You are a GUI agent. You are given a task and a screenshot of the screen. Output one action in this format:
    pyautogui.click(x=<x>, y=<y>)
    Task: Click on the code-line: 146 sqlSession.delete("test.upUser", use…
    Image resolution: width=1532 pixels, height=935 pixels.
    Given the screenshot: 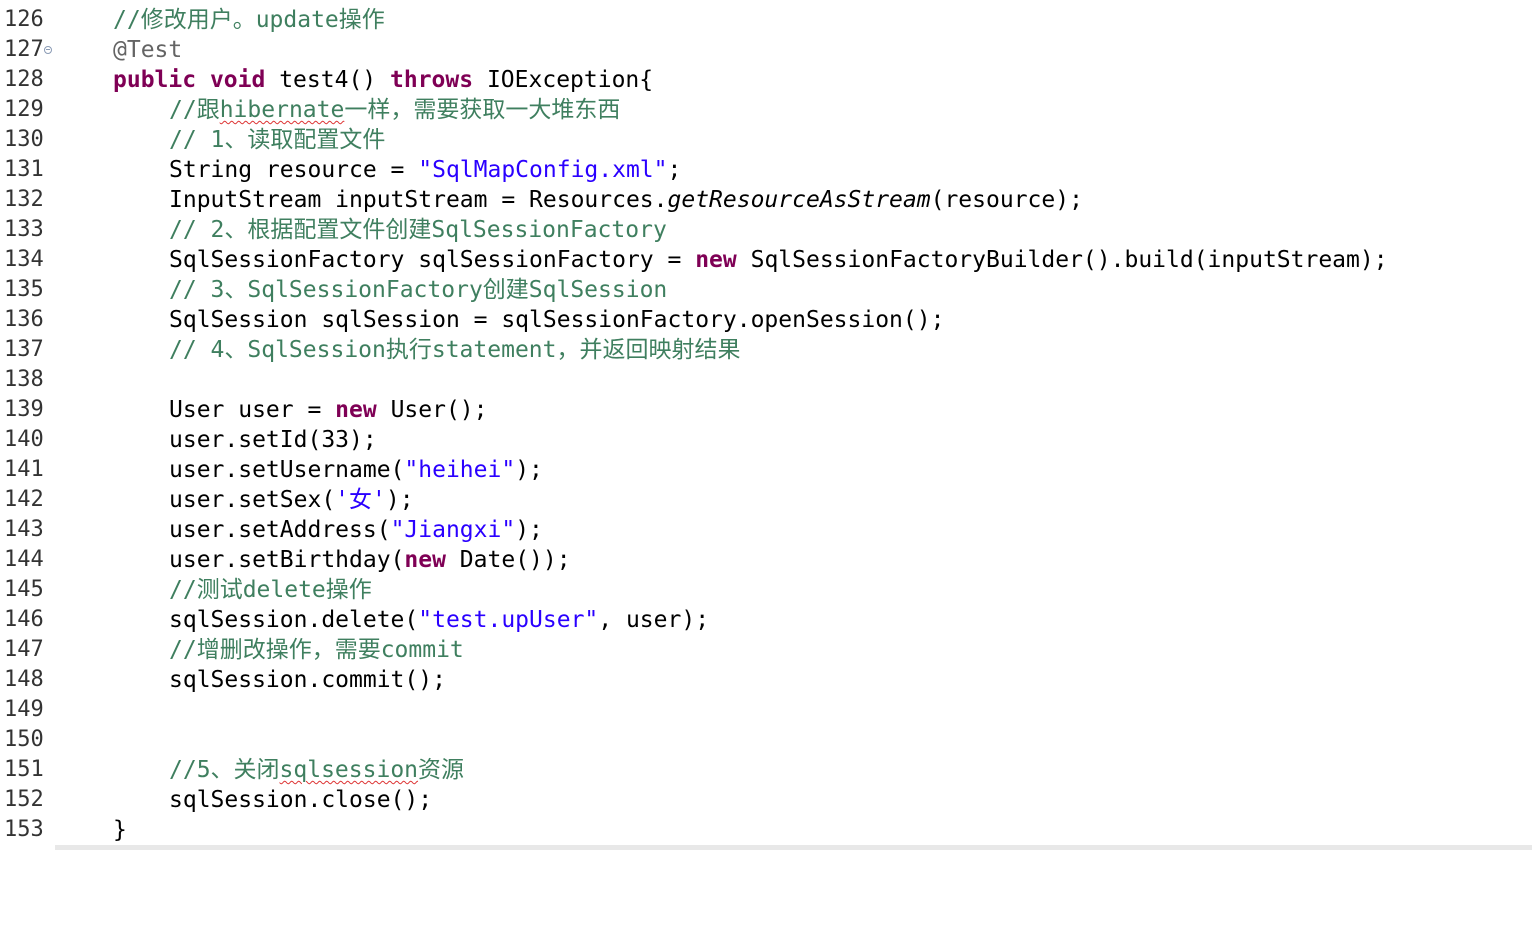 What is the action you would take?
    pyautogui.click(x=766, y=620)
    